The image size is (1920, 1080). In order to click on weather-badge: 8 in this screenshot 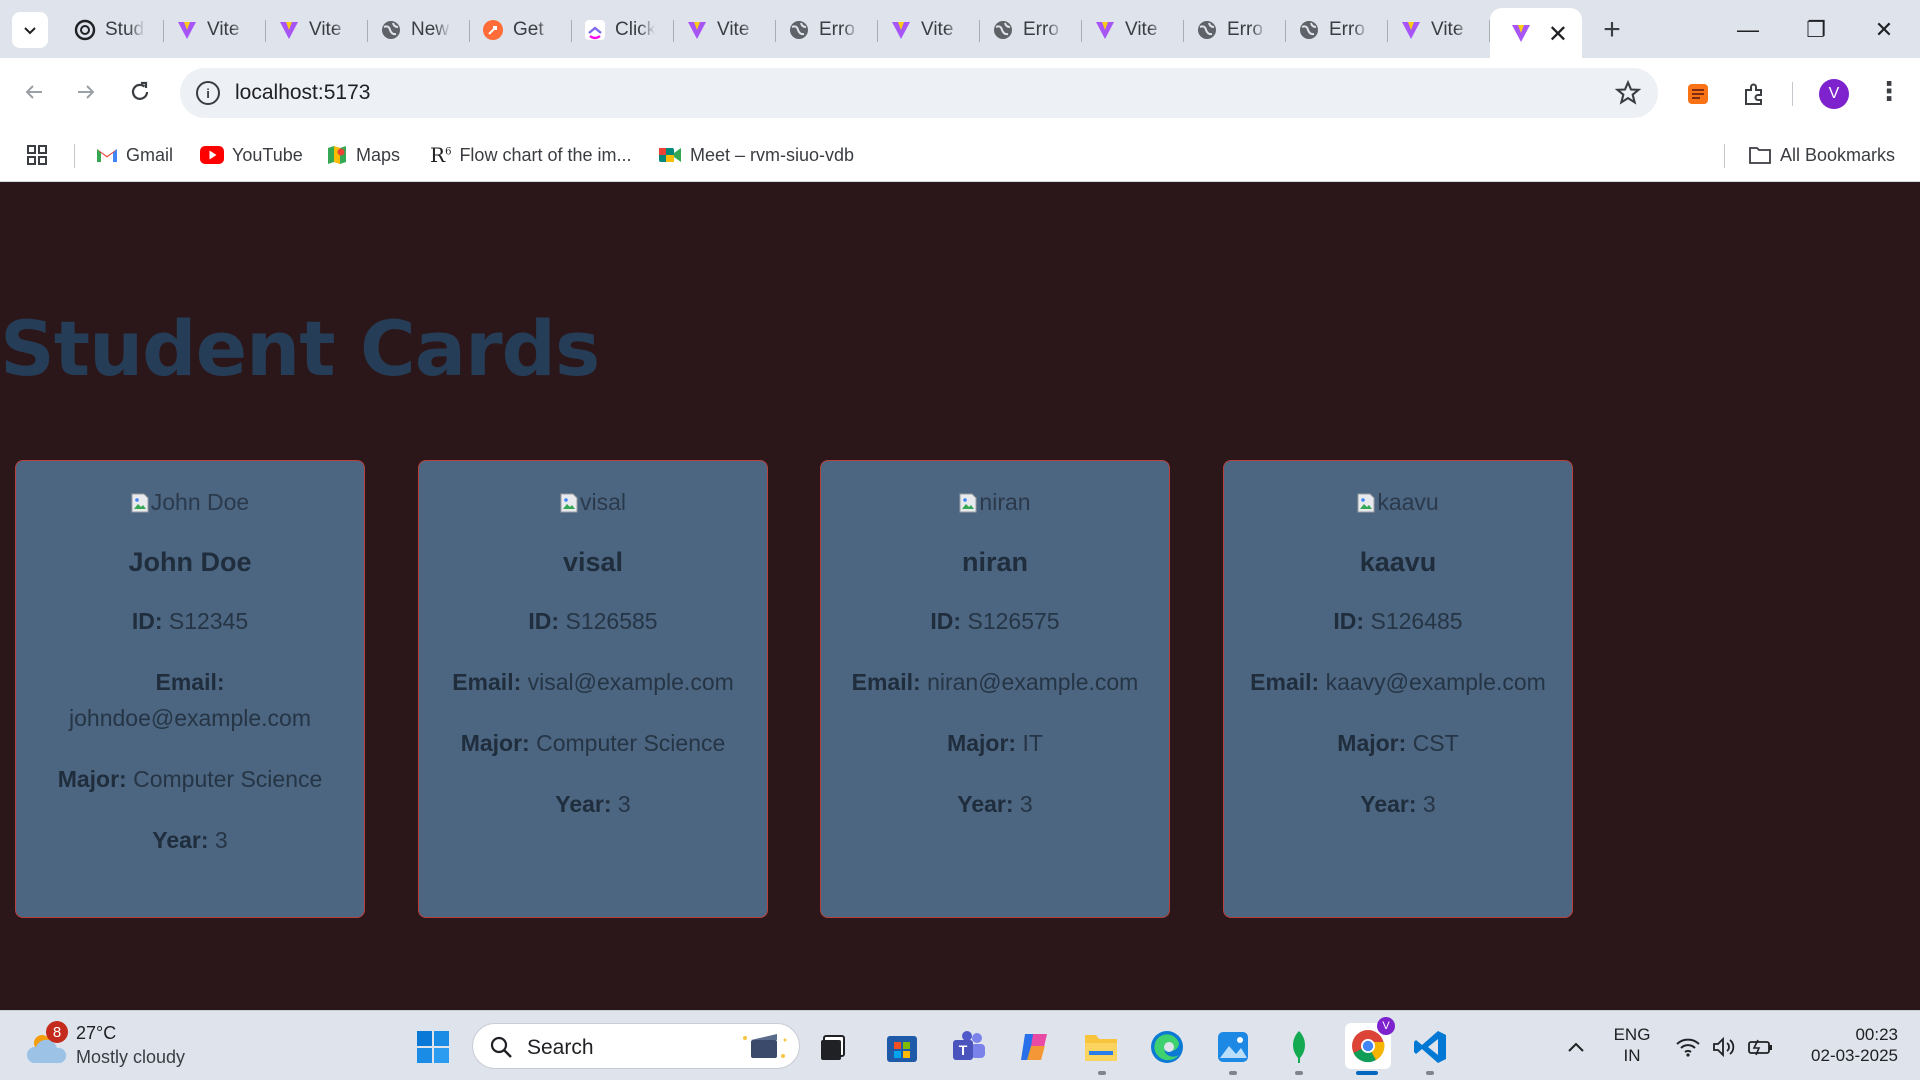, I will do `click(57, 1032)`.